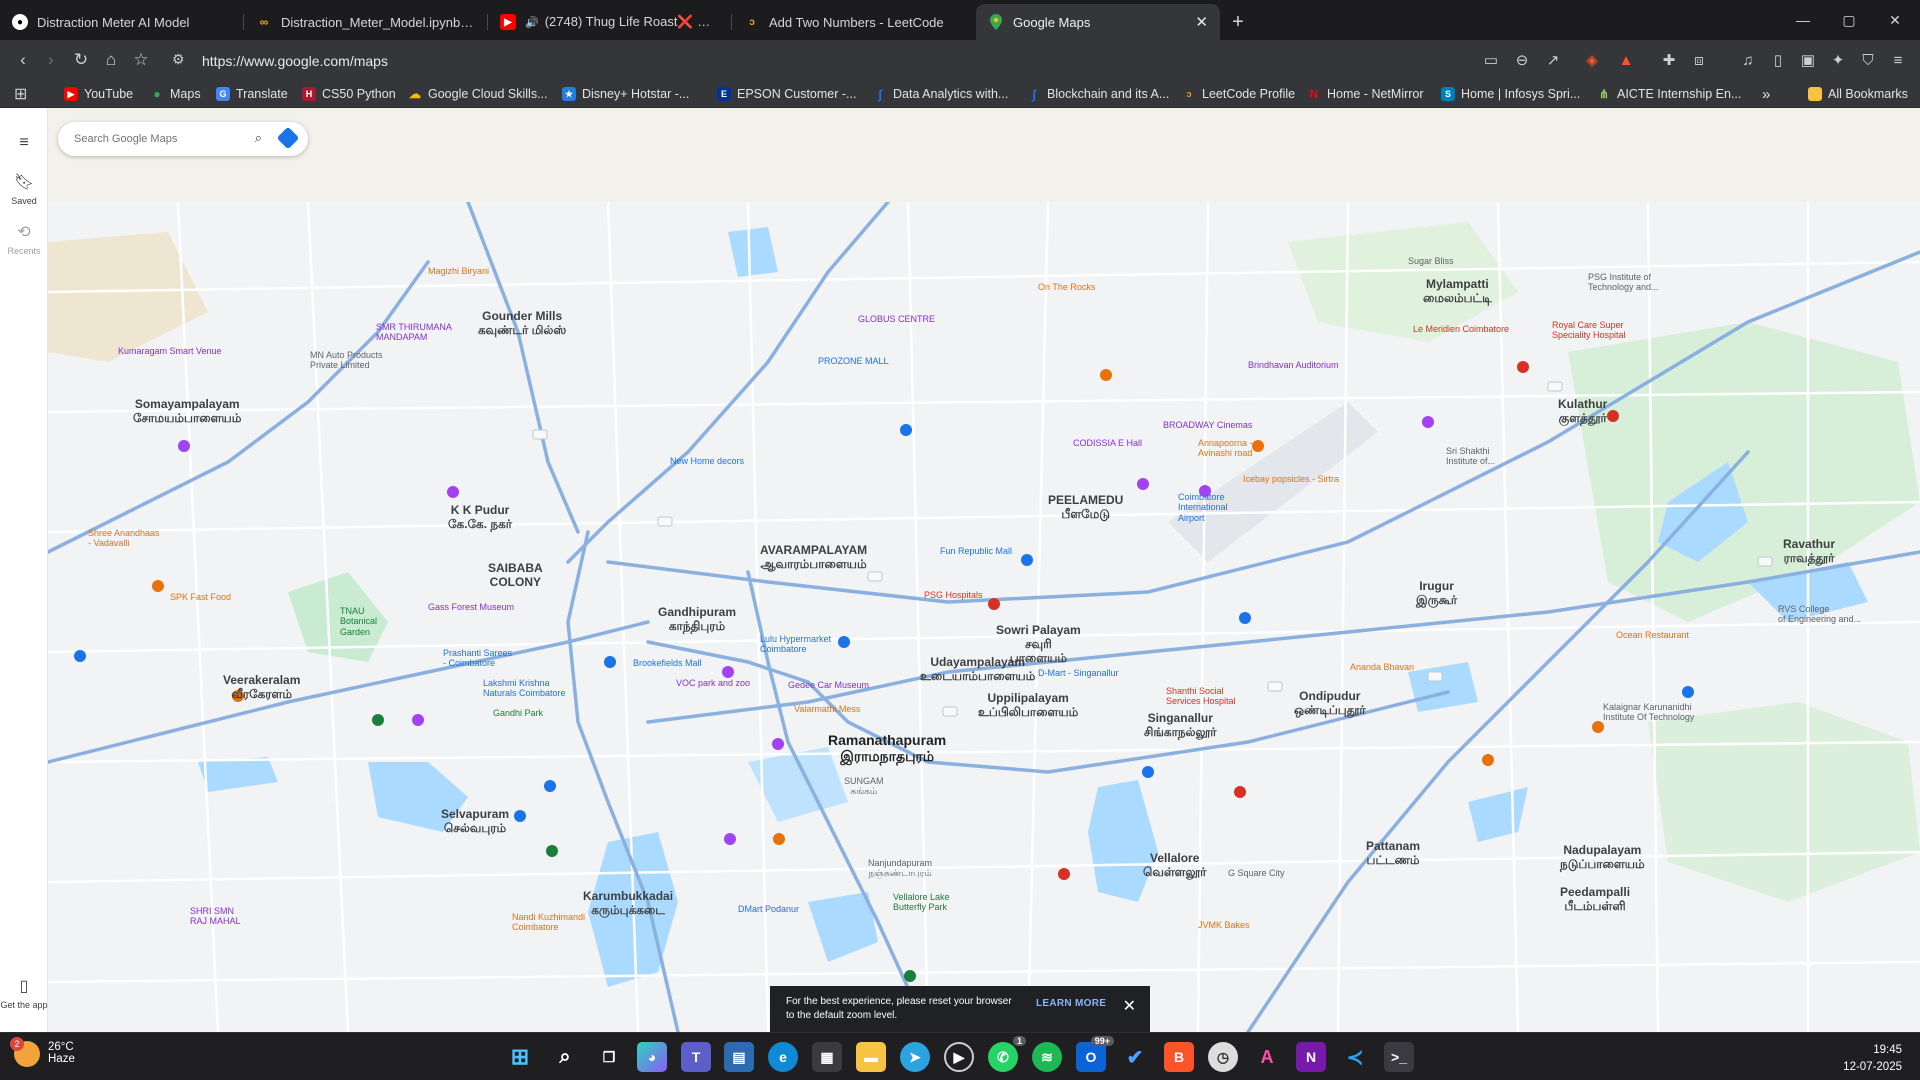 Image resolution: width=1920 pixels, height=1080 pixels. What do you see at coordinates (1129, 1007) in the screenshot?
I see `close-banner-button: ✕` at bounding box center [1129, 1007].